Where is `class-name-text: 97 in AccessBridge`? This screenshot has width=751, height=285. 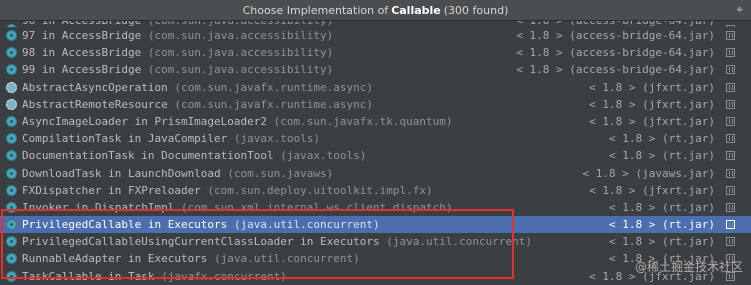
class-name-text: 97 in AccessBridge is located at coordinates (82, 35).